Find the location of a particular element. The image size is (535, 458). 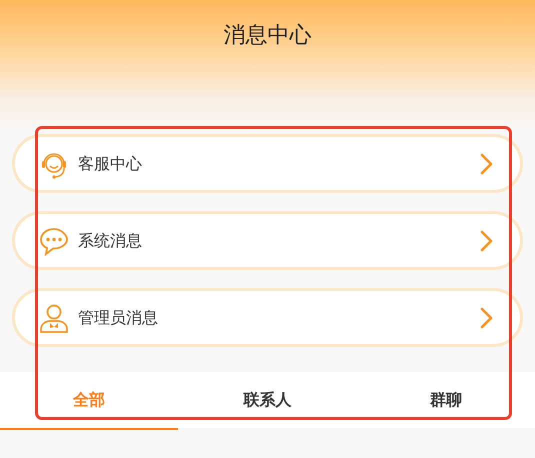

menu-label: 系统消息 is located at coordinates (110, 241).